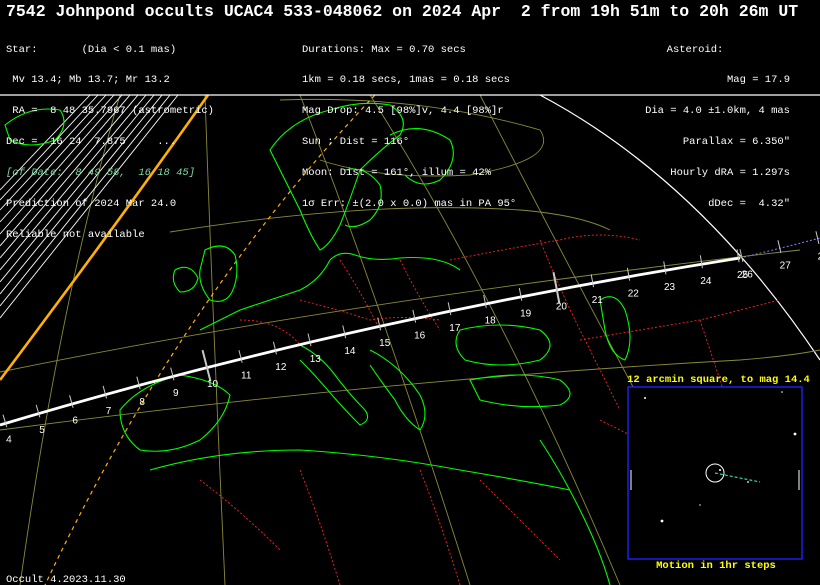 Image resolution: width=820 pixels, height=585 pixels. Describe the element at coordinates (246, 375) in the screenshot. I see `path-tick-label: 11` at that location.